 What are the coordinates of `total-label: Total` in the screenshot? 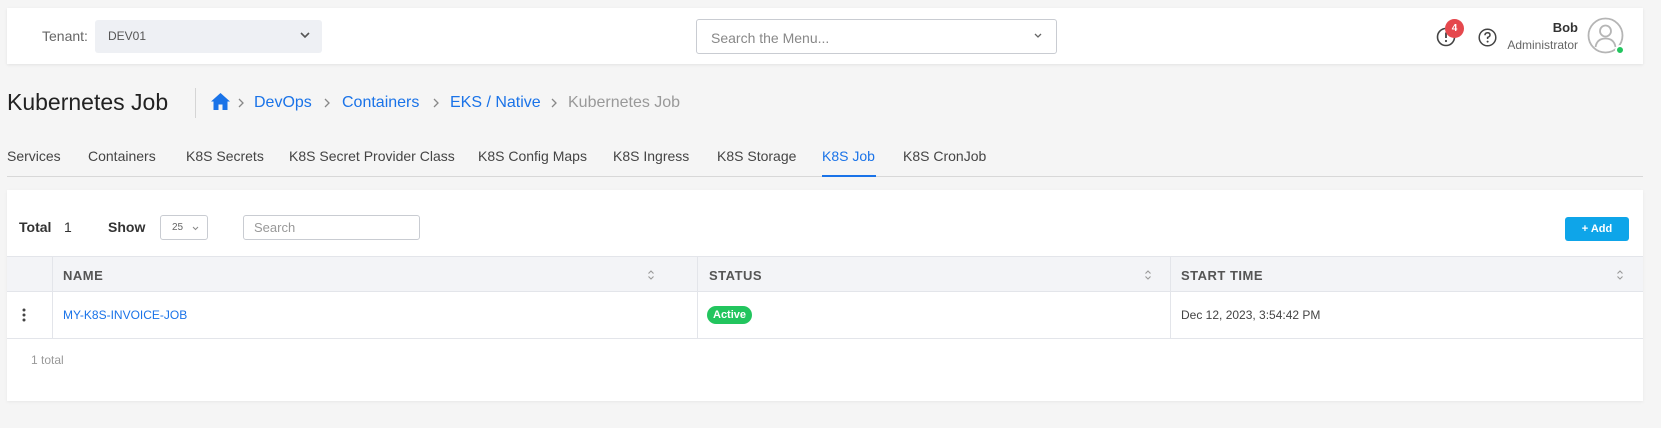 It's located at (35, 227).